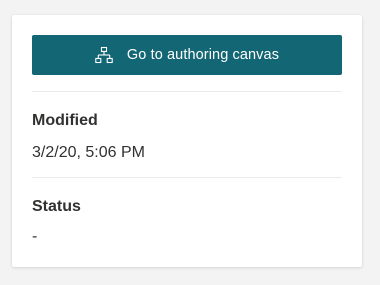 The image size is (380, 285). I want to click on go-to-authoring-canvas-button: Go to authoring canvas, so click(187, 55).